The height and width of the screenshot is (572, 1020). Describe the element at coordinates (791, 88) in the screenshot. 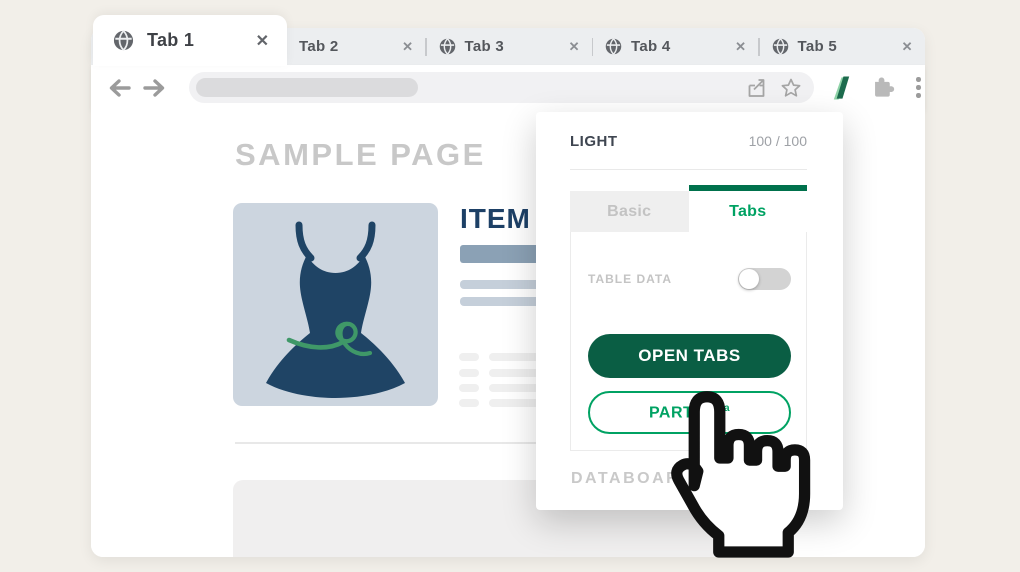

I see `bookmark-star-icon` at that location.